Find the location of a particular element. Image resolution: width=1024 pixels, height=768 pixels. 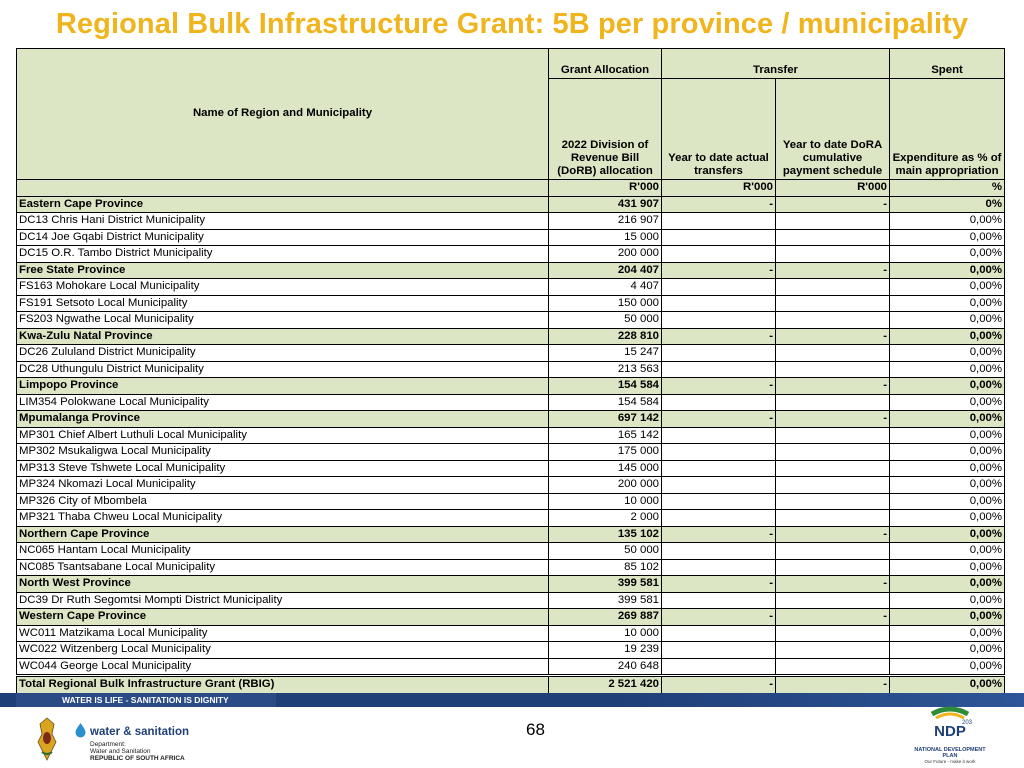

cell-name: DC15 O.R. Tambo District Municipality is located at coordinates (282, 254).